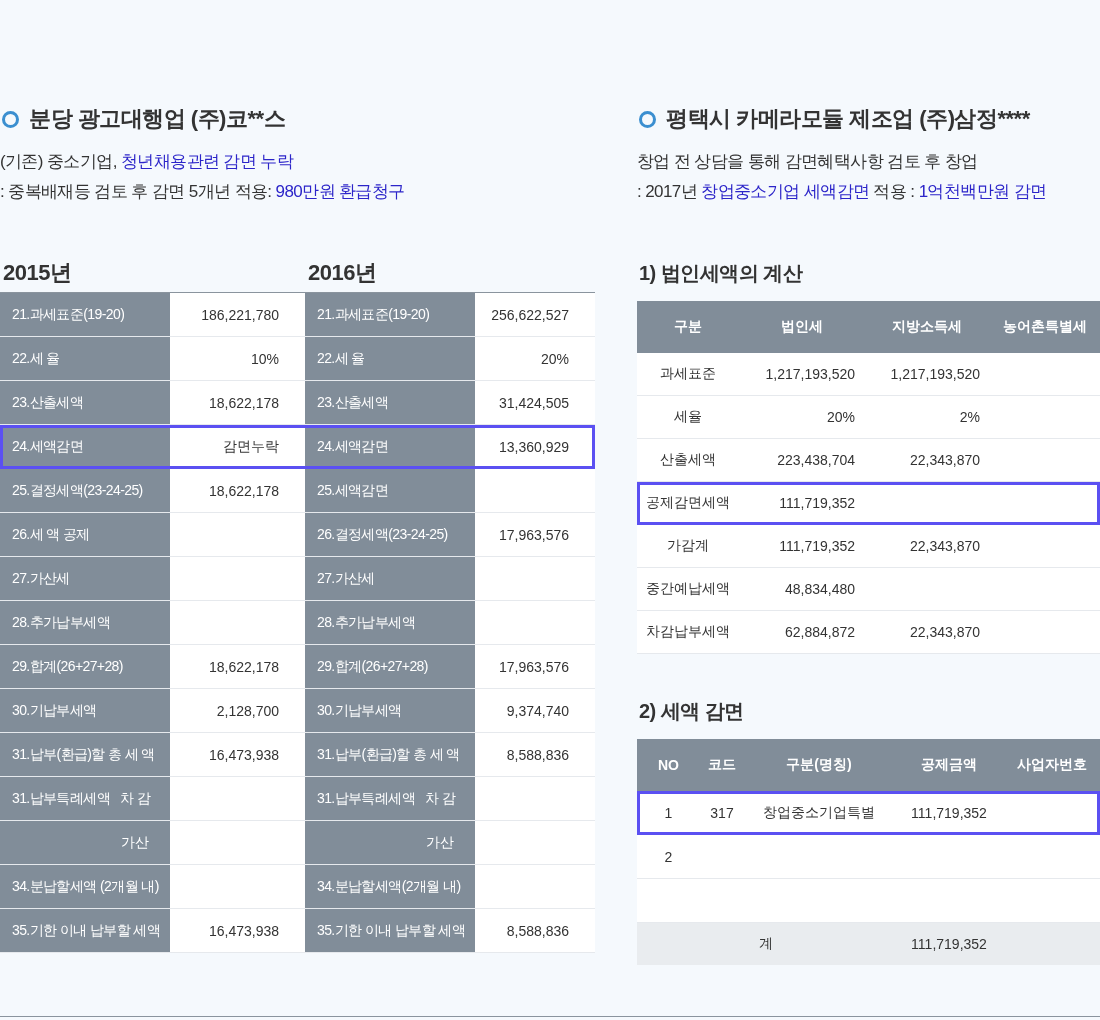 The height and width of the screenshot is (1020, 1100). I want to click on column-header: 구분, so click(688, 326).